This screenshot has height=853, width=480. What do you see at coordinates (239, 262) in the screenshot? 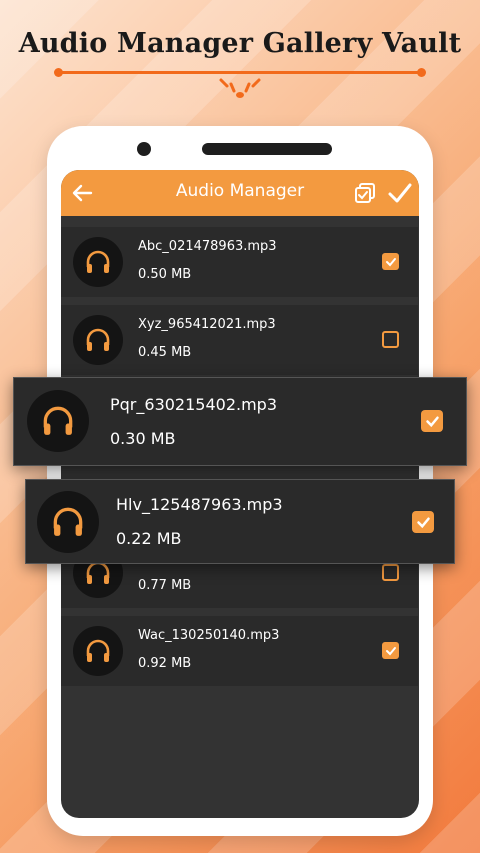
I see `list-item-file-1: Abc_021478963.mp3 0.50 MB` at bounding box center [239, 262].